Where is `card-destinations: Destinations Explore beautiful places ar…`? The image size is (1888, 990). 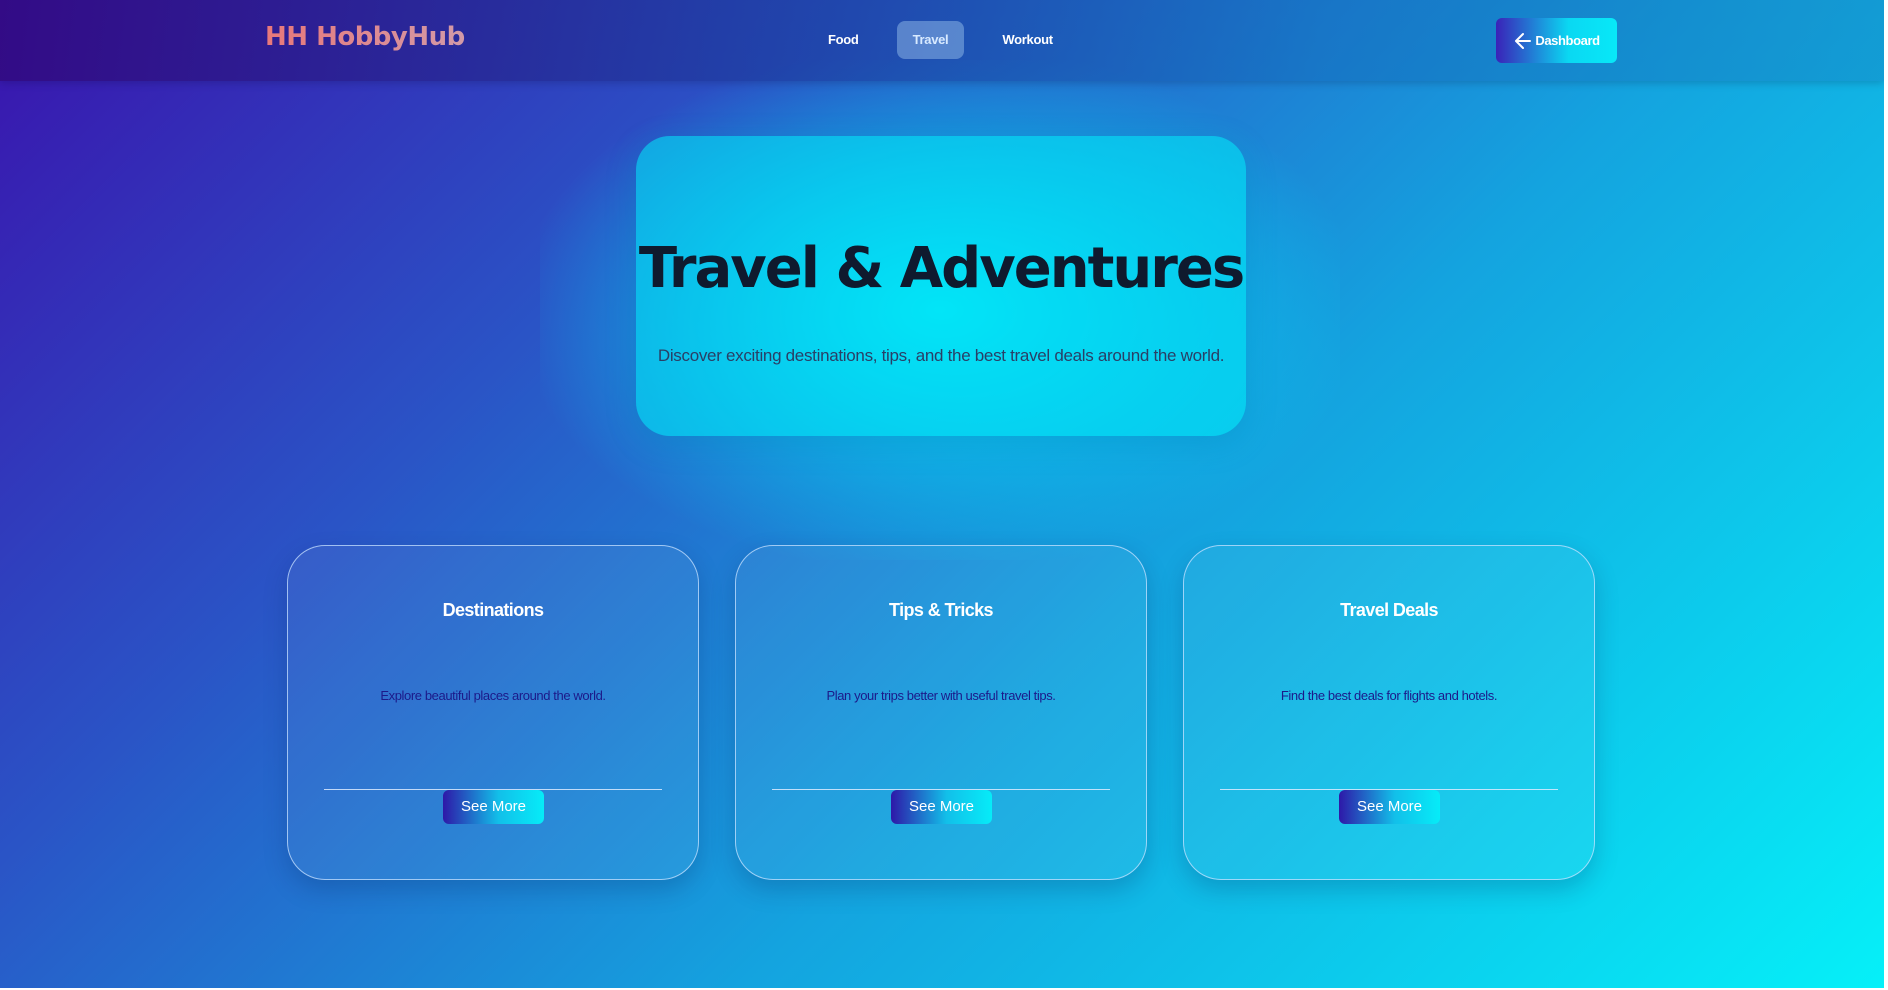 card-destinations: Destinations Explore beautiful places ar… is located at coordinates (493, 712).